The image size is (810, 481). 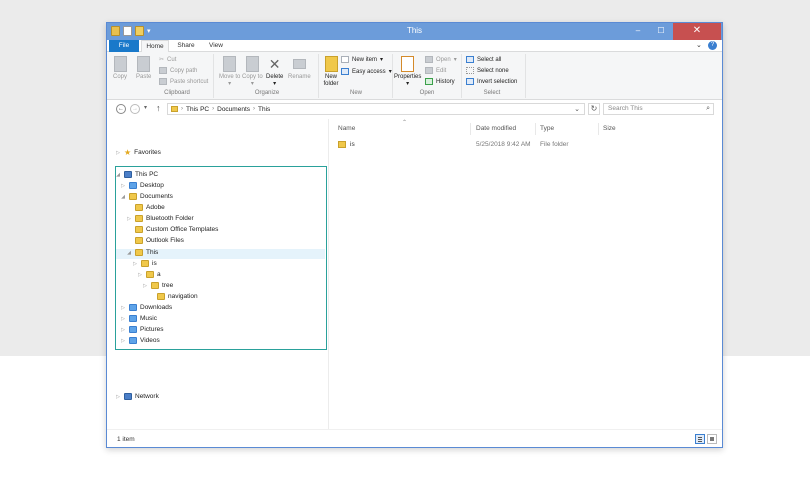 I want to click on copy-icon, so click(x=120, y=64).